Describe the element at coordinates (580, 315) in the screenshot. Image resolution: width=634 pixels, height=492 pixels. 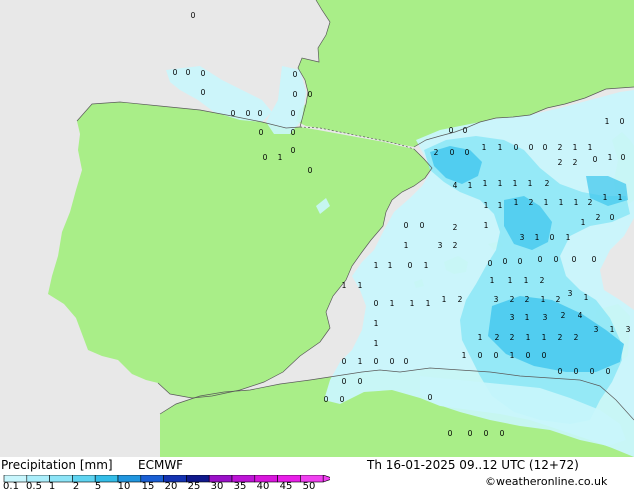
I see `station-value: 4` at that location.